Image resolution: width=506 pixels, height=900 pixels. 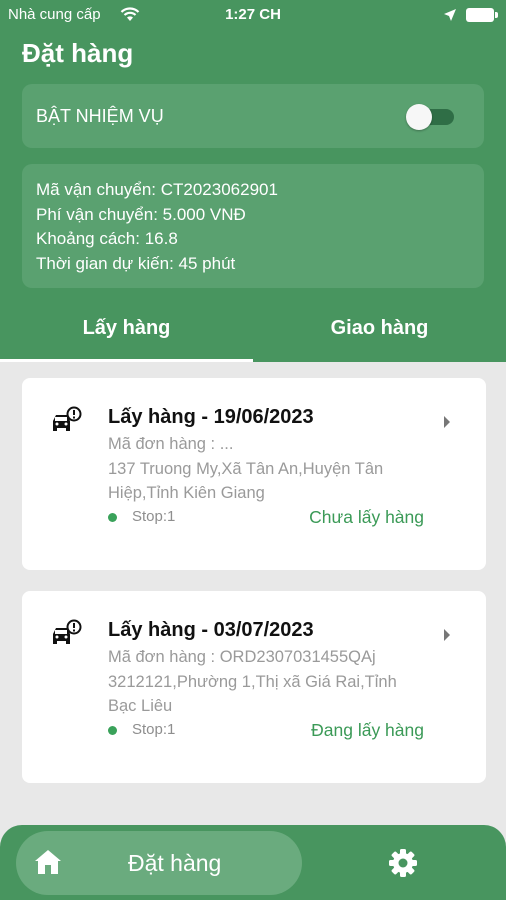 What do you see at coordinates (78, 53) in the screenshot?
I see `page-title: Đặt hàng` at bounding box center [78, 53].